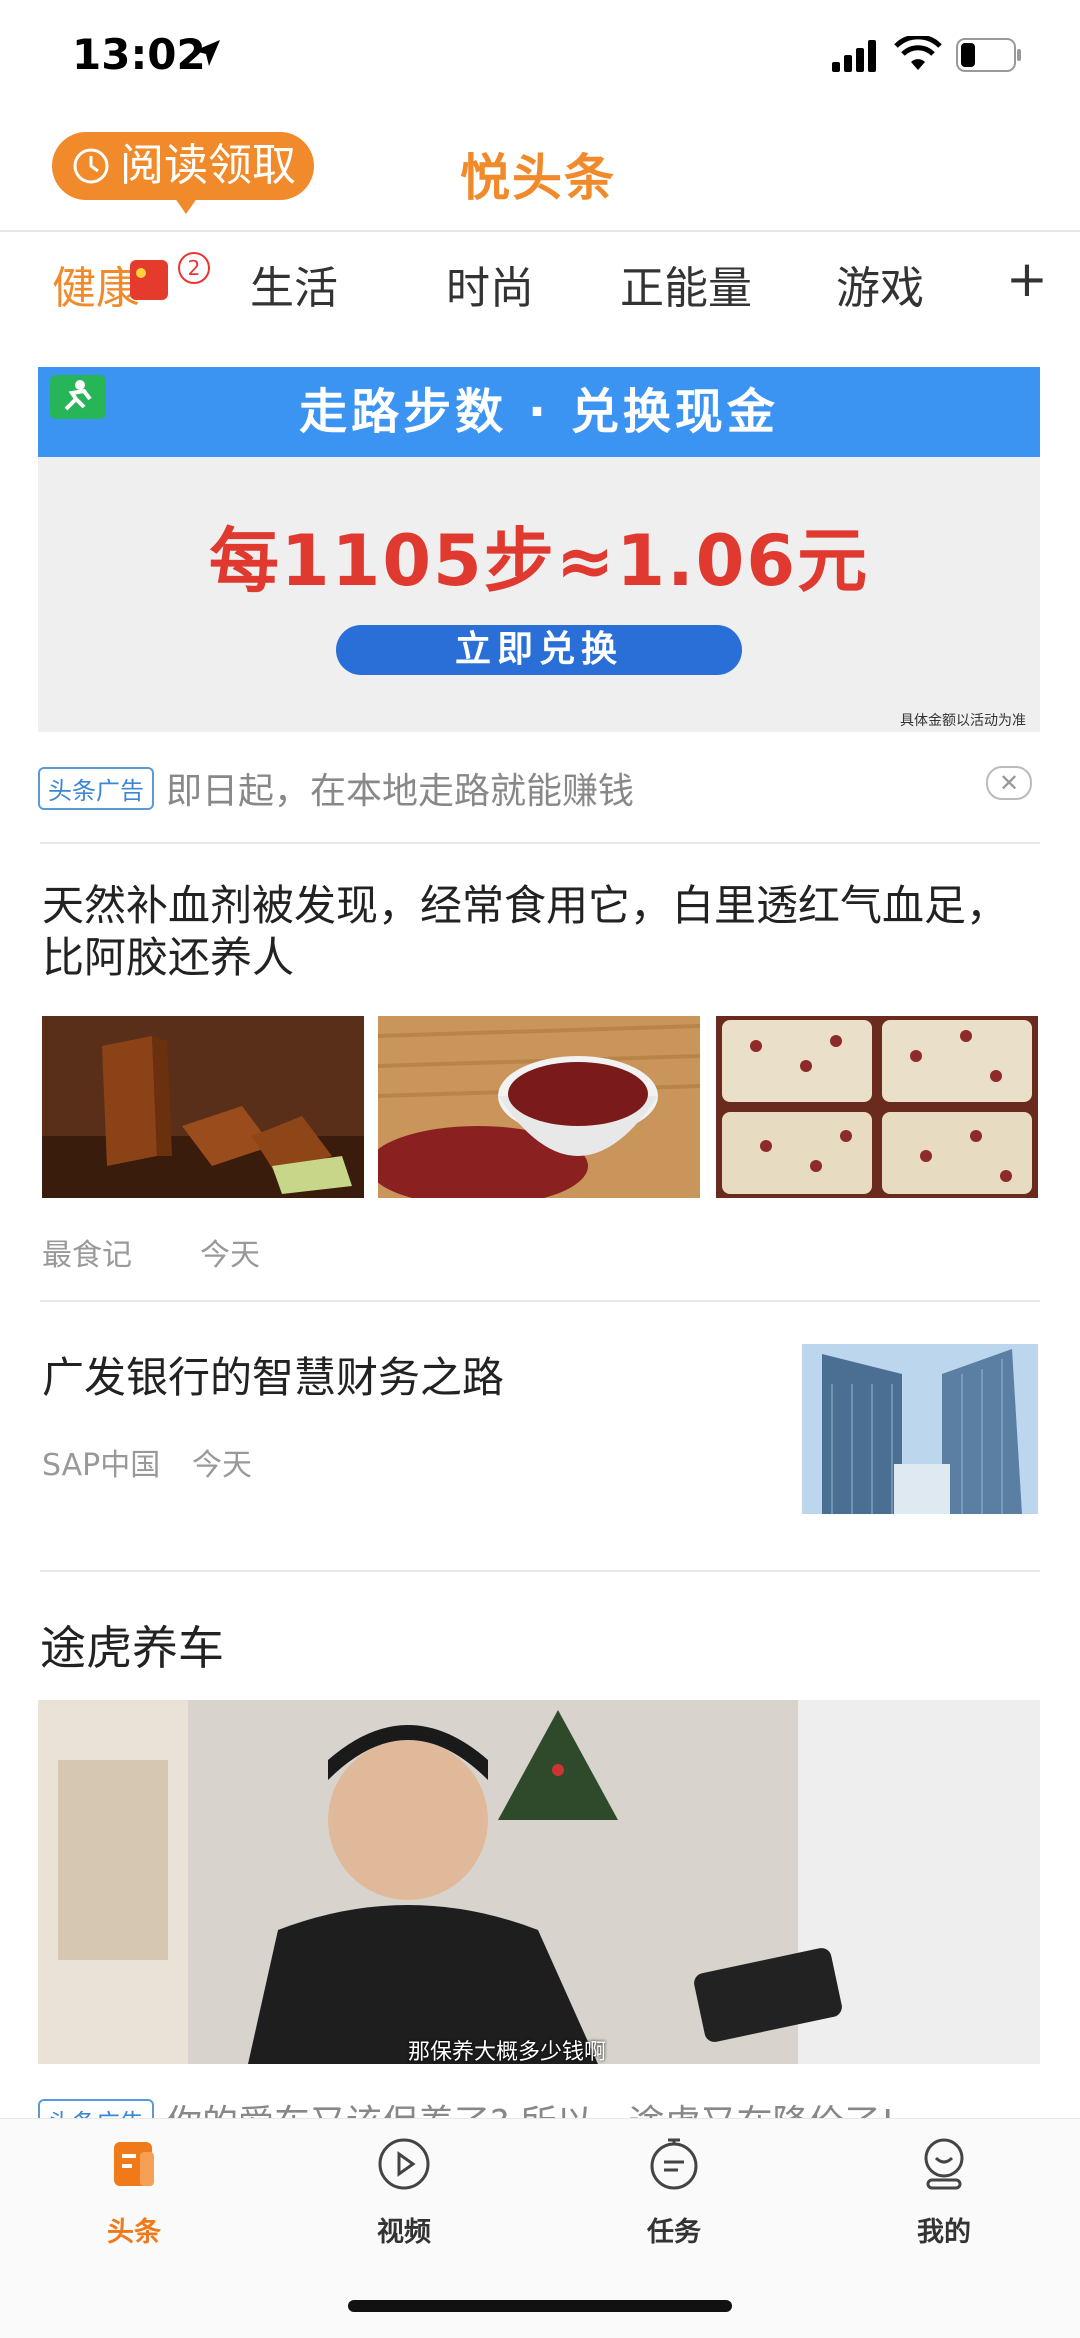 Image resolution: width=1080 pixels, height=2338 pixels. What do you see at coordinates (944, 2232) in the screenshot?
I see `nav-label: 我的` at bounding box center [944, 2232].